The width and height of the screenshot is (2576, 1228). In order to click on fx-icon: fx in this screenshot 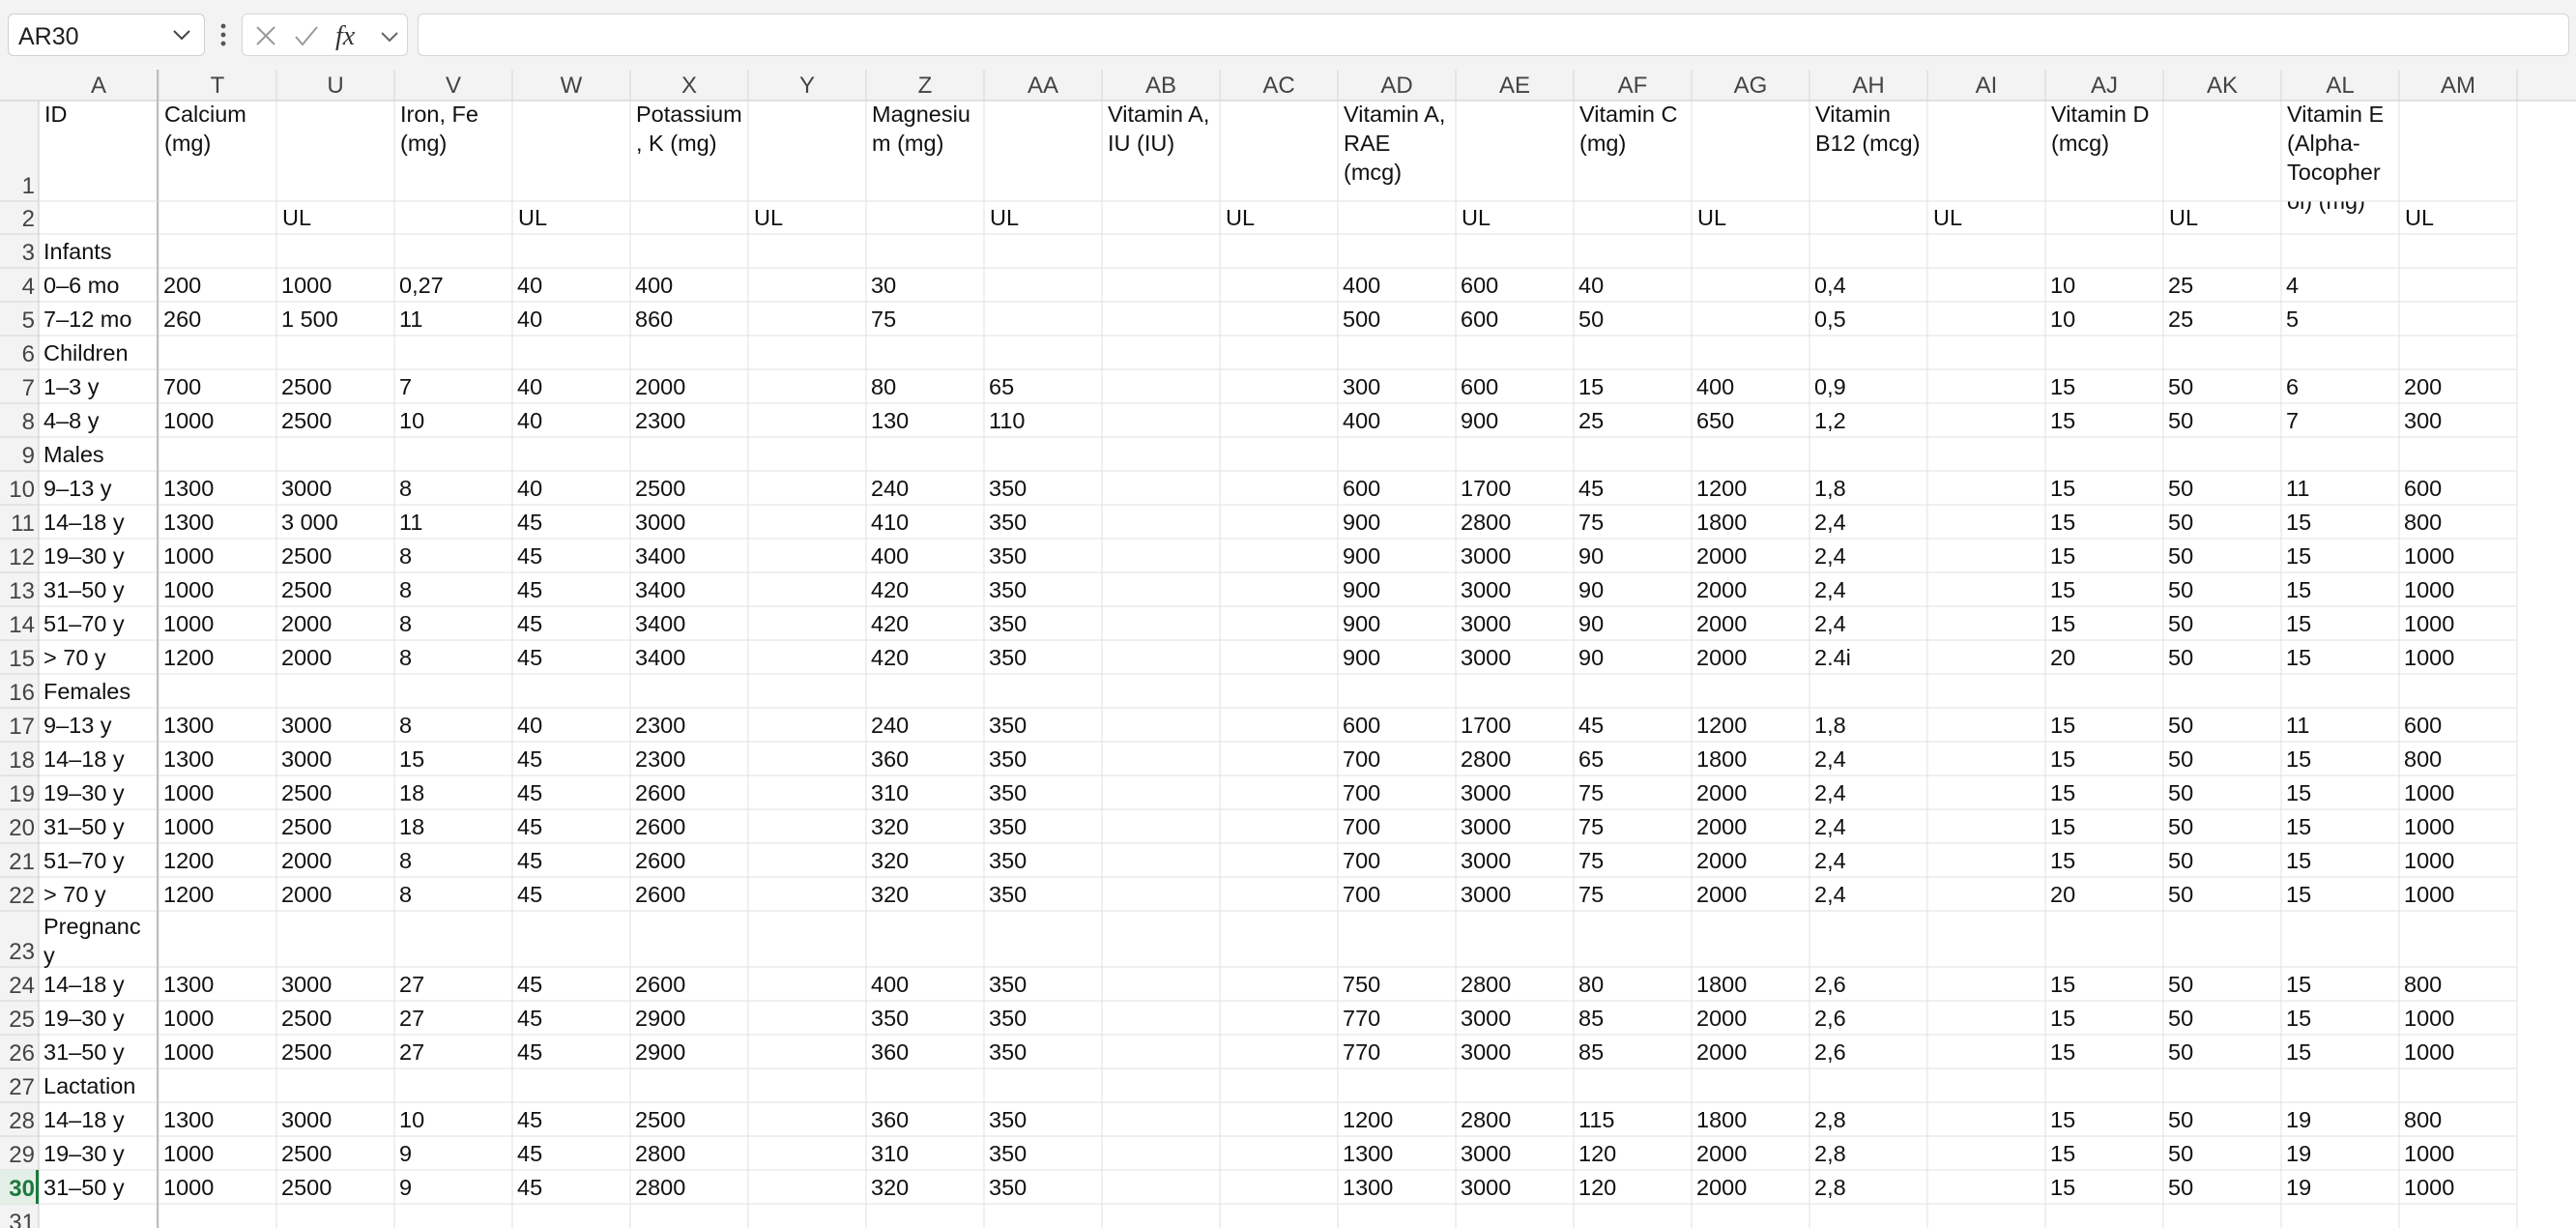, I will do `click(355, 36)`.